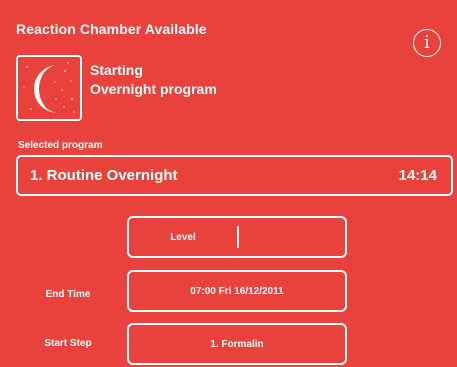 This screenshot has width=457, height=367. What do you see at coordinates (68, 294) in the screenshot?
I see `end-time-label: End Time` at bounding box center [68, 294].